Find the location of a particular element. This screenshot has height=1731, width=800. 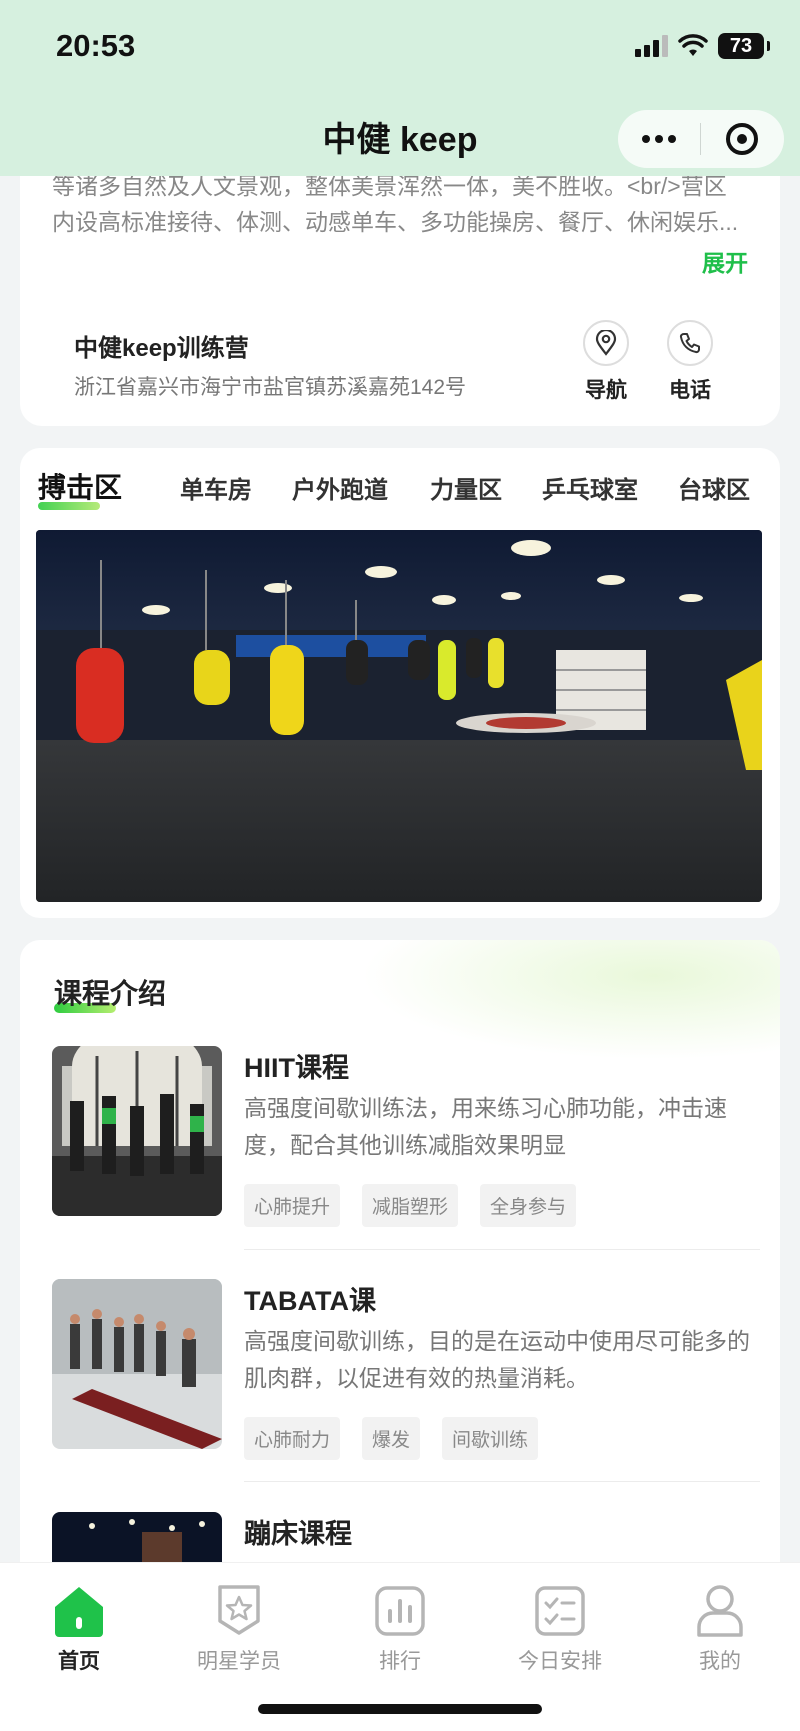

home-icon is located at coordinates (79, 1607).